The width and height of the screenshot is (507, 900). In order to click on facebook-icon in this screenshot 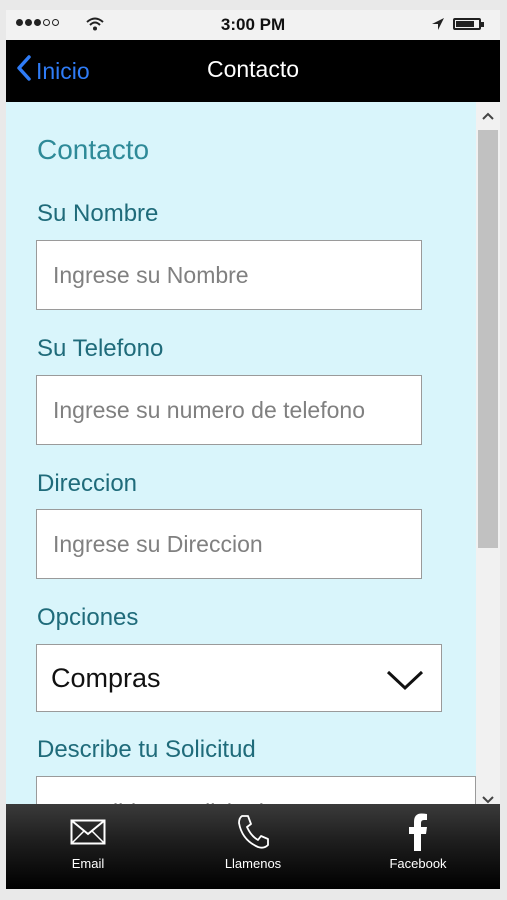, I will do `click(418, 832)`.